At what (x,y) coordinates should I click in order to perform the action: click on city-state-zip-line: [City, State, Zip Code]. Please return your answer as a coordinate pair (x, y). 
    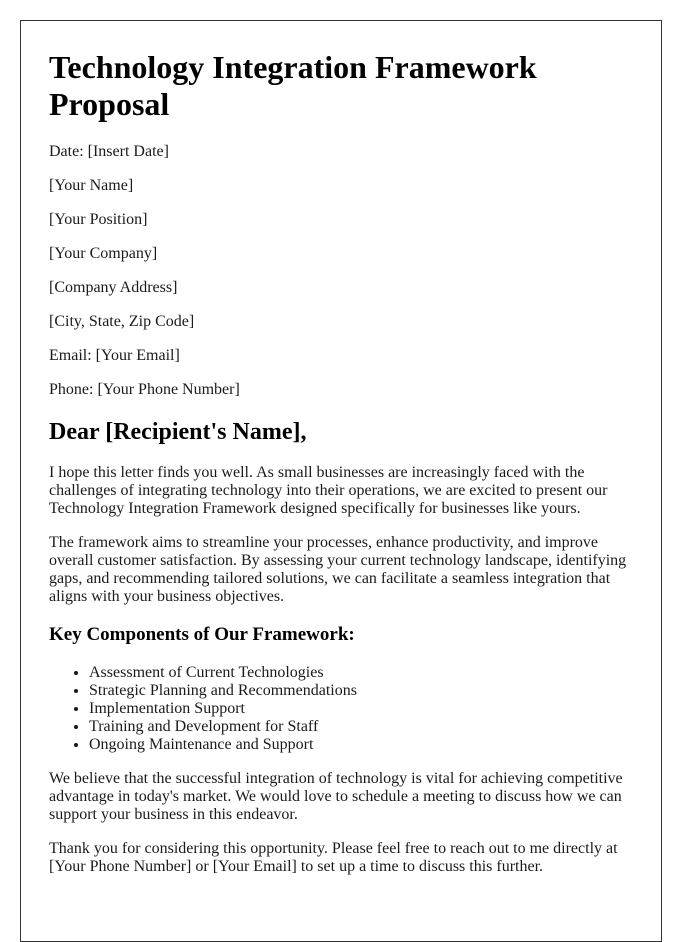
    Looking at the image, I should click on (122, 321).